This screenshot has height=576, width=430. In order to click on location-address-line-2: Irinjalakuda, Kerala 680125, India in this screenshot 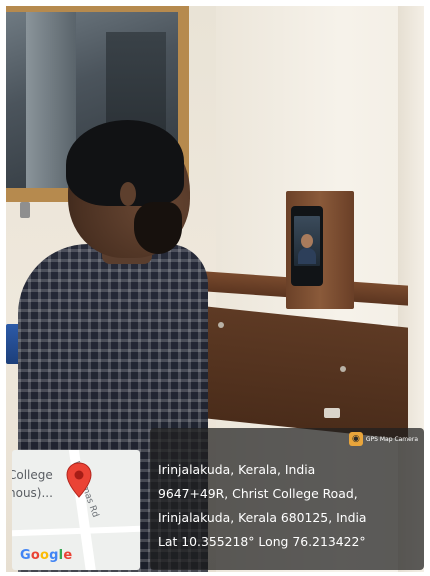, I will do `click(262, 517)`.